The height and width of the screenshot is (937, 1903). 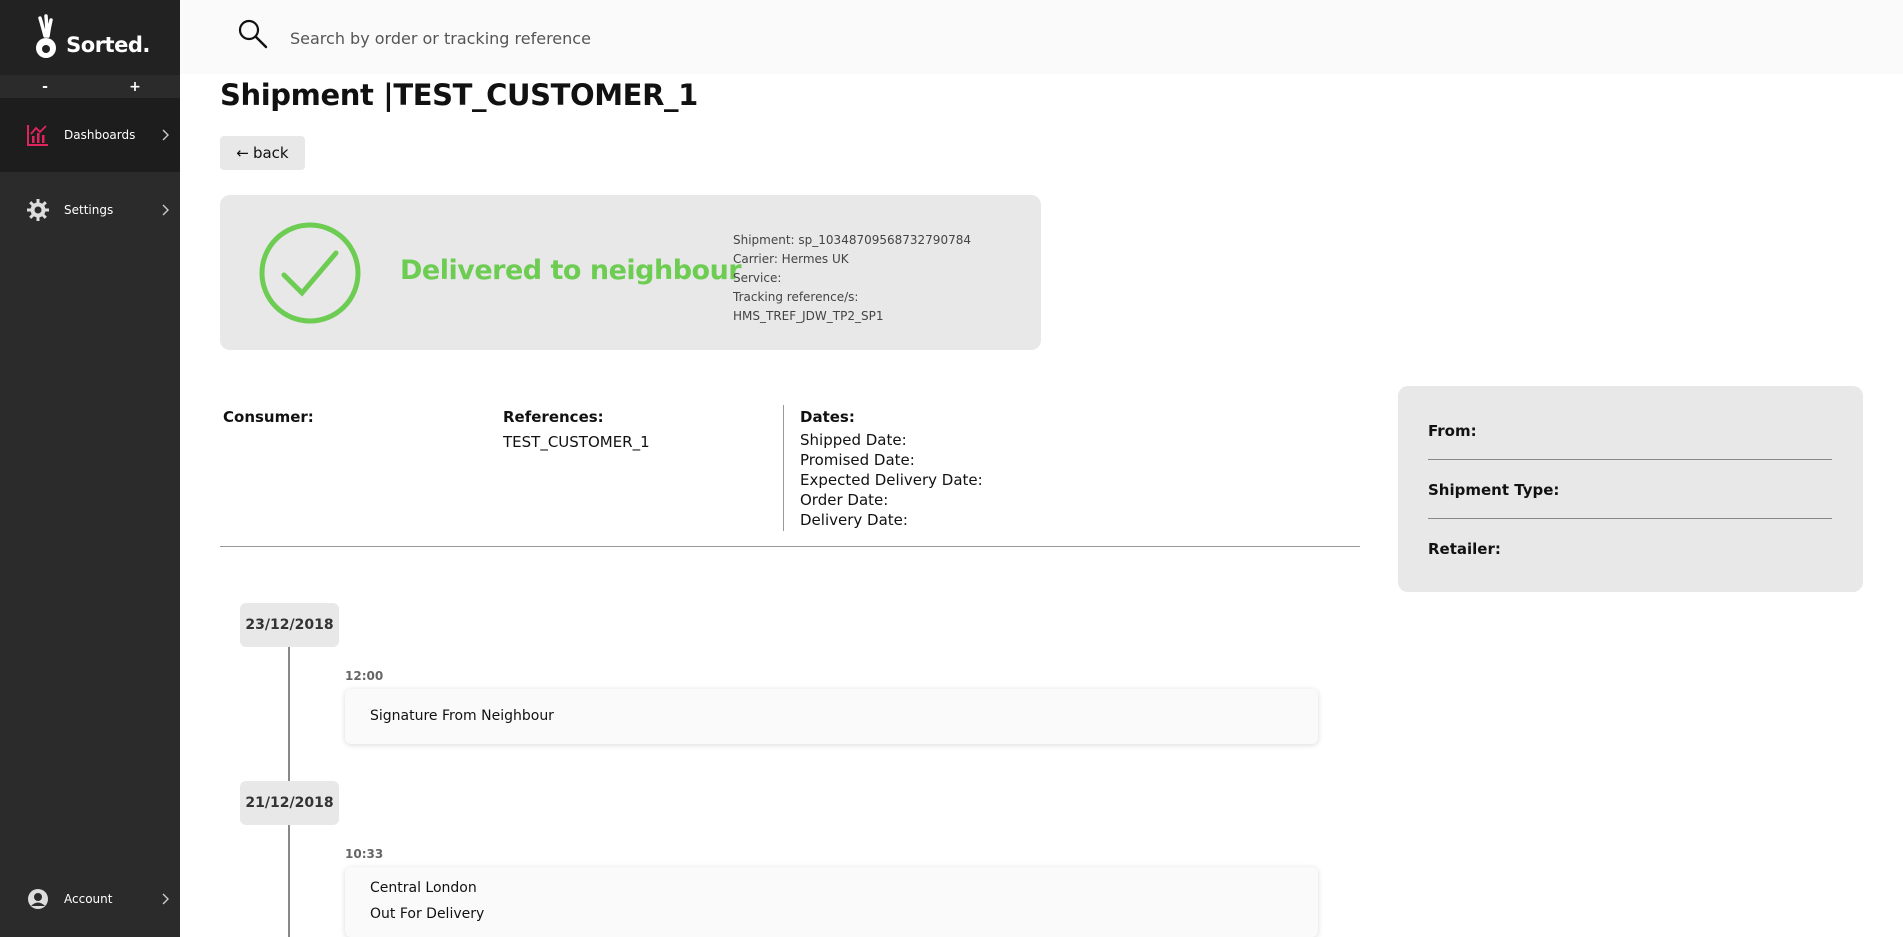 I want to click on dates-label: Dates:, so click(x=827, y=417).